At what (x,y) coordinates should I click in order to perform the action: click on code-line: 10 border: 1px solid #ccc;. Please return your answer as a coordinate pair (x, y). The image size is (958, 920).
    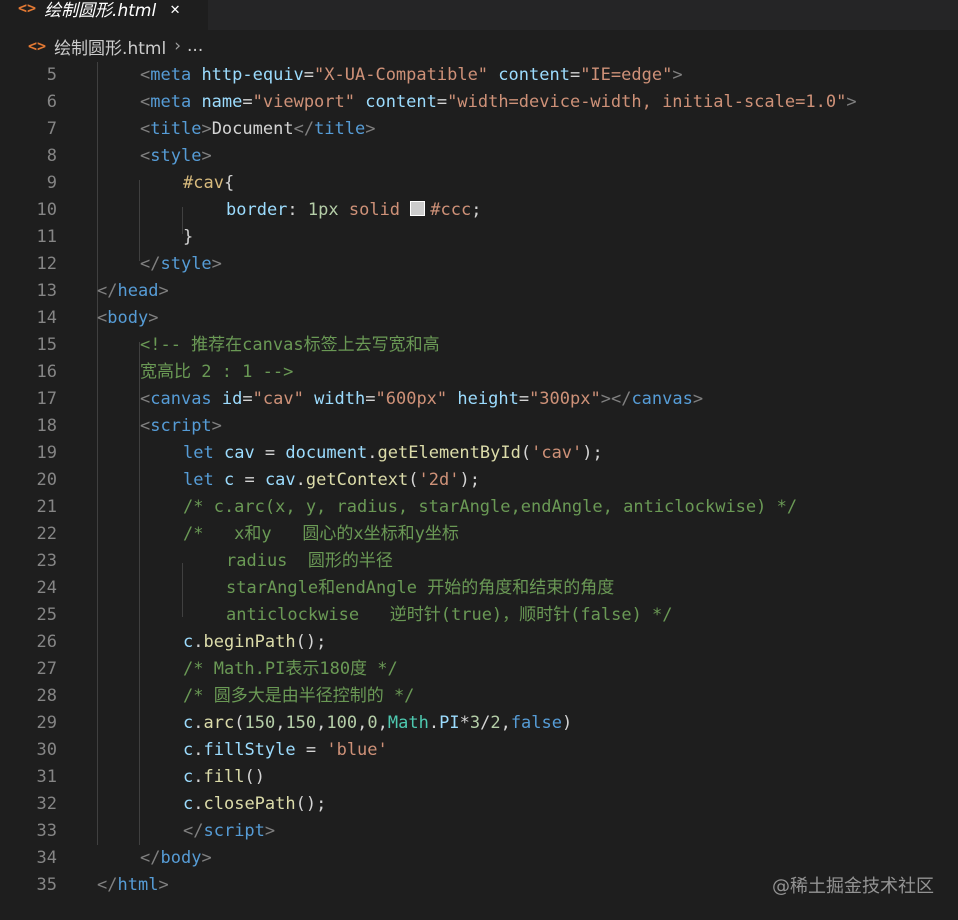
    Looking at the image, I should click on (479, 210).